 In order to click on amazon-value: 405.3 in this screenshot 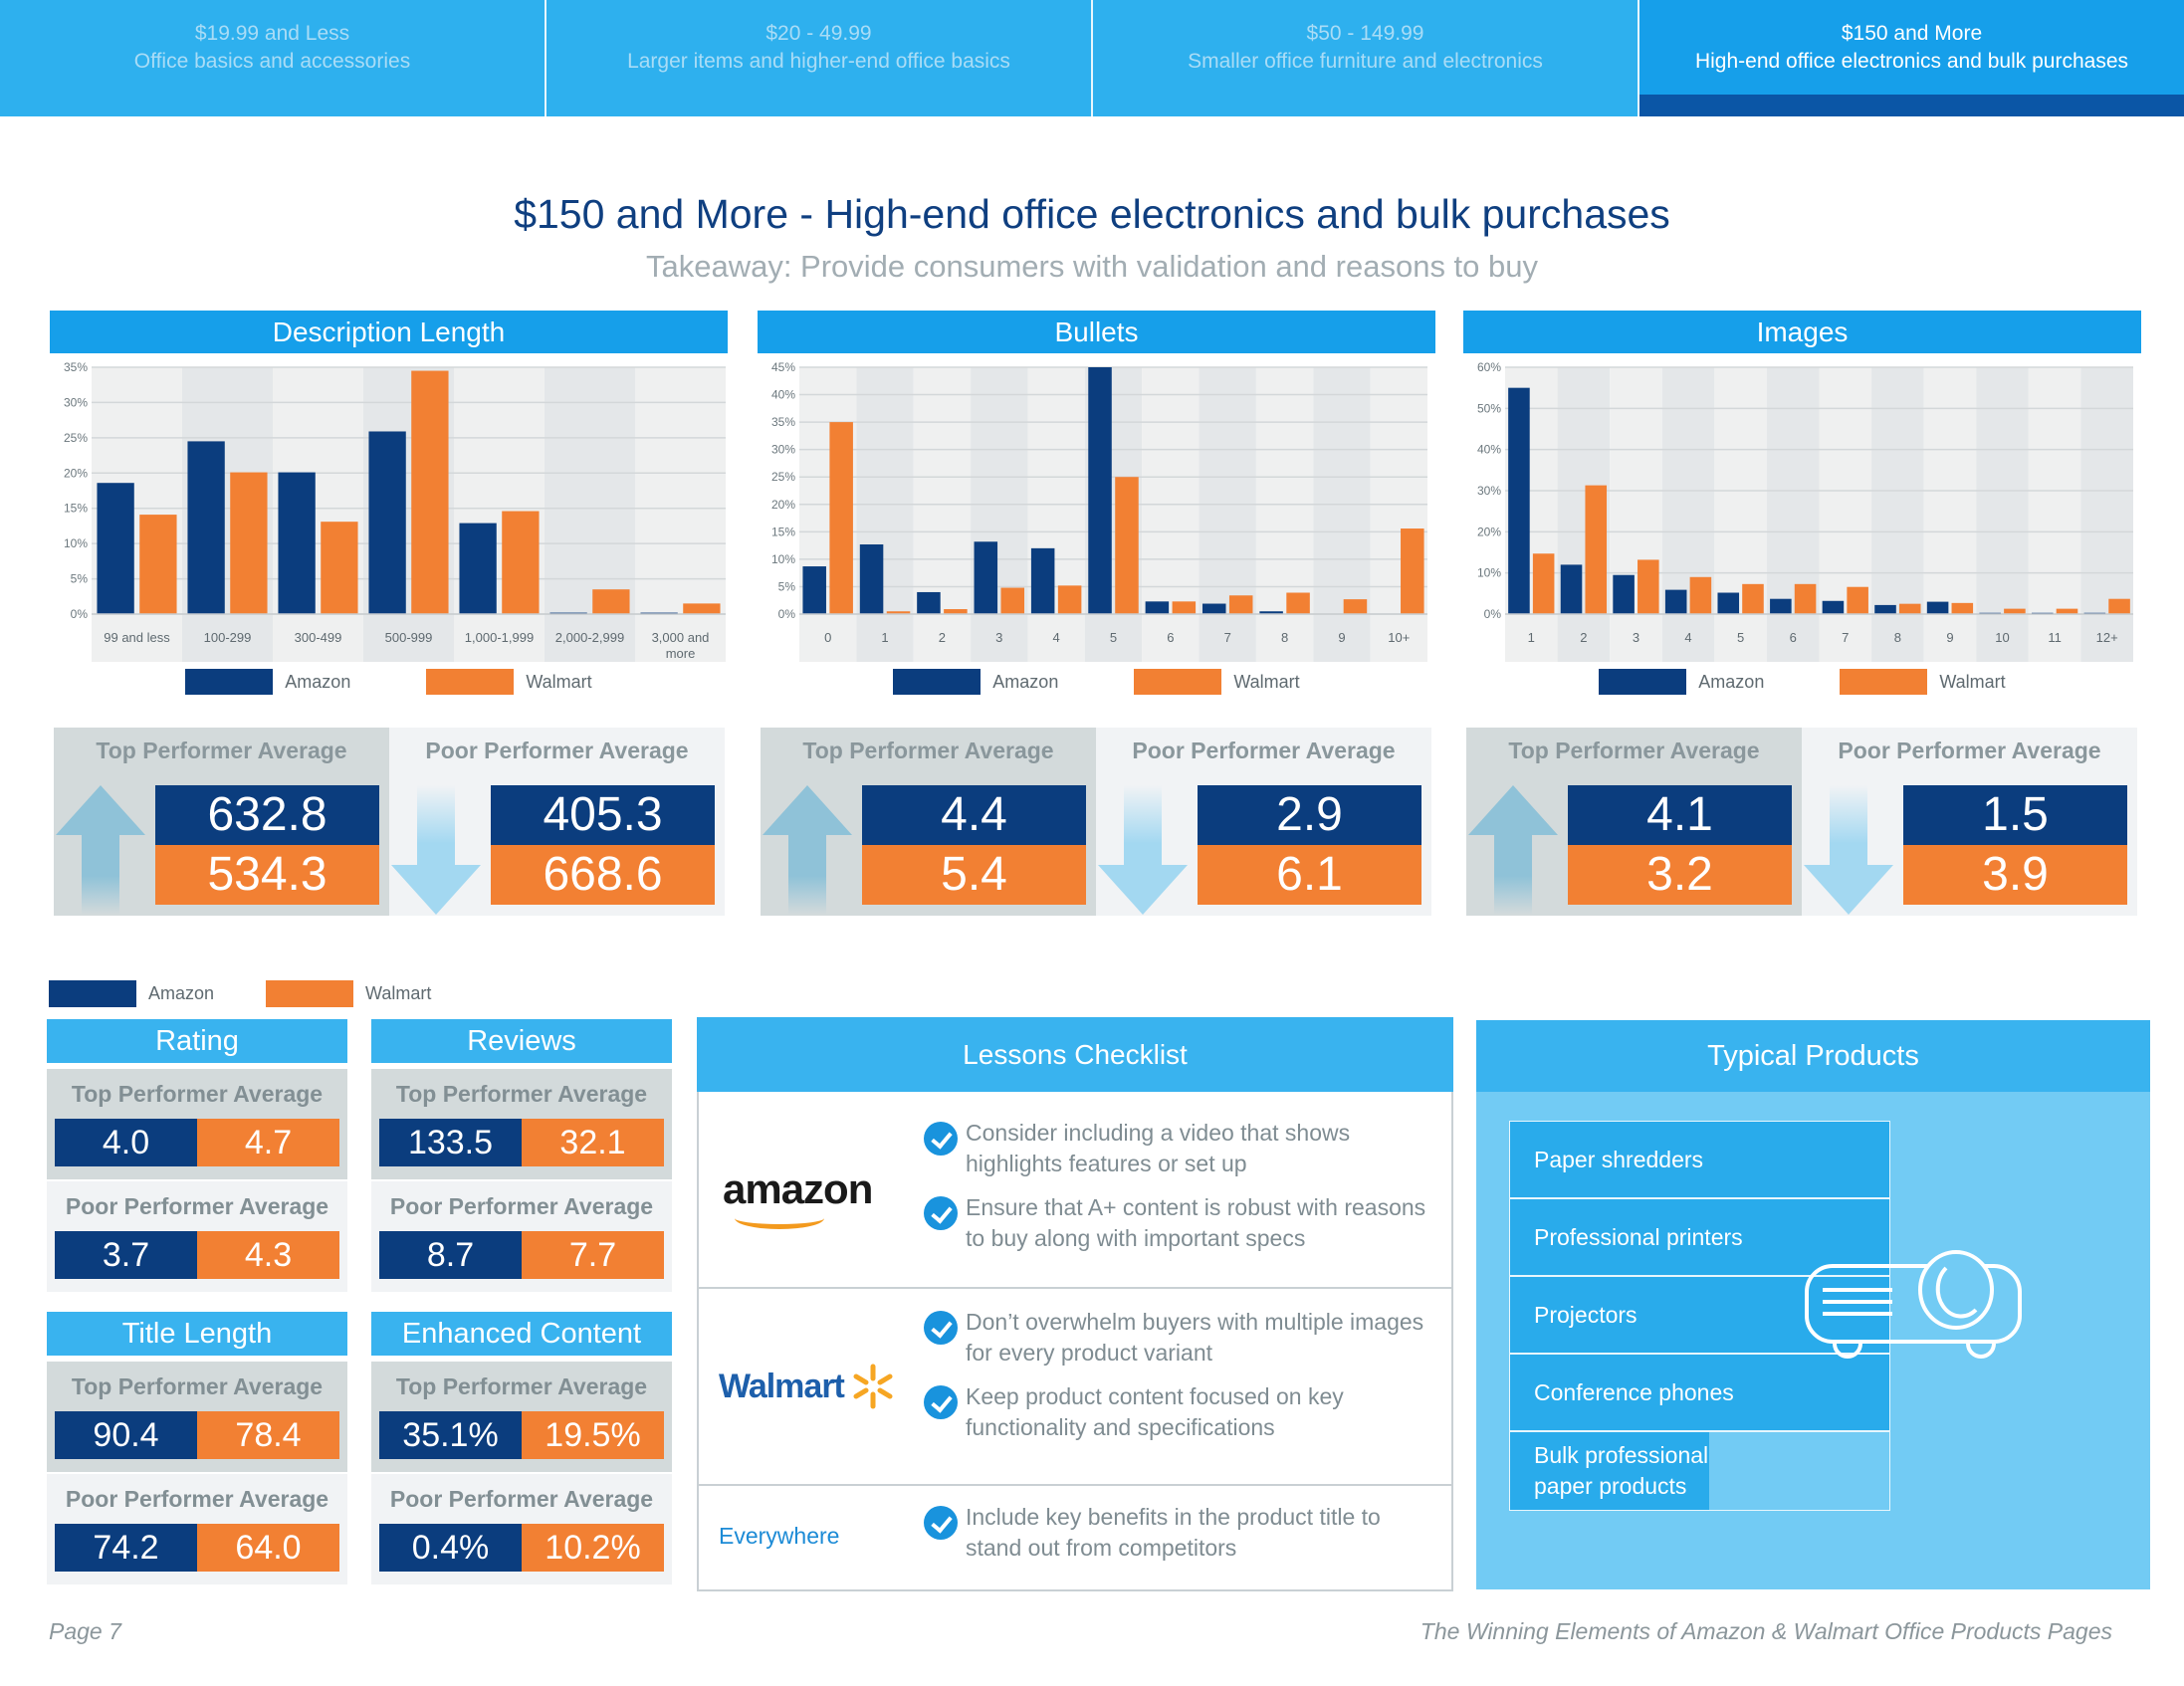, I will do `click(603, 815)`.